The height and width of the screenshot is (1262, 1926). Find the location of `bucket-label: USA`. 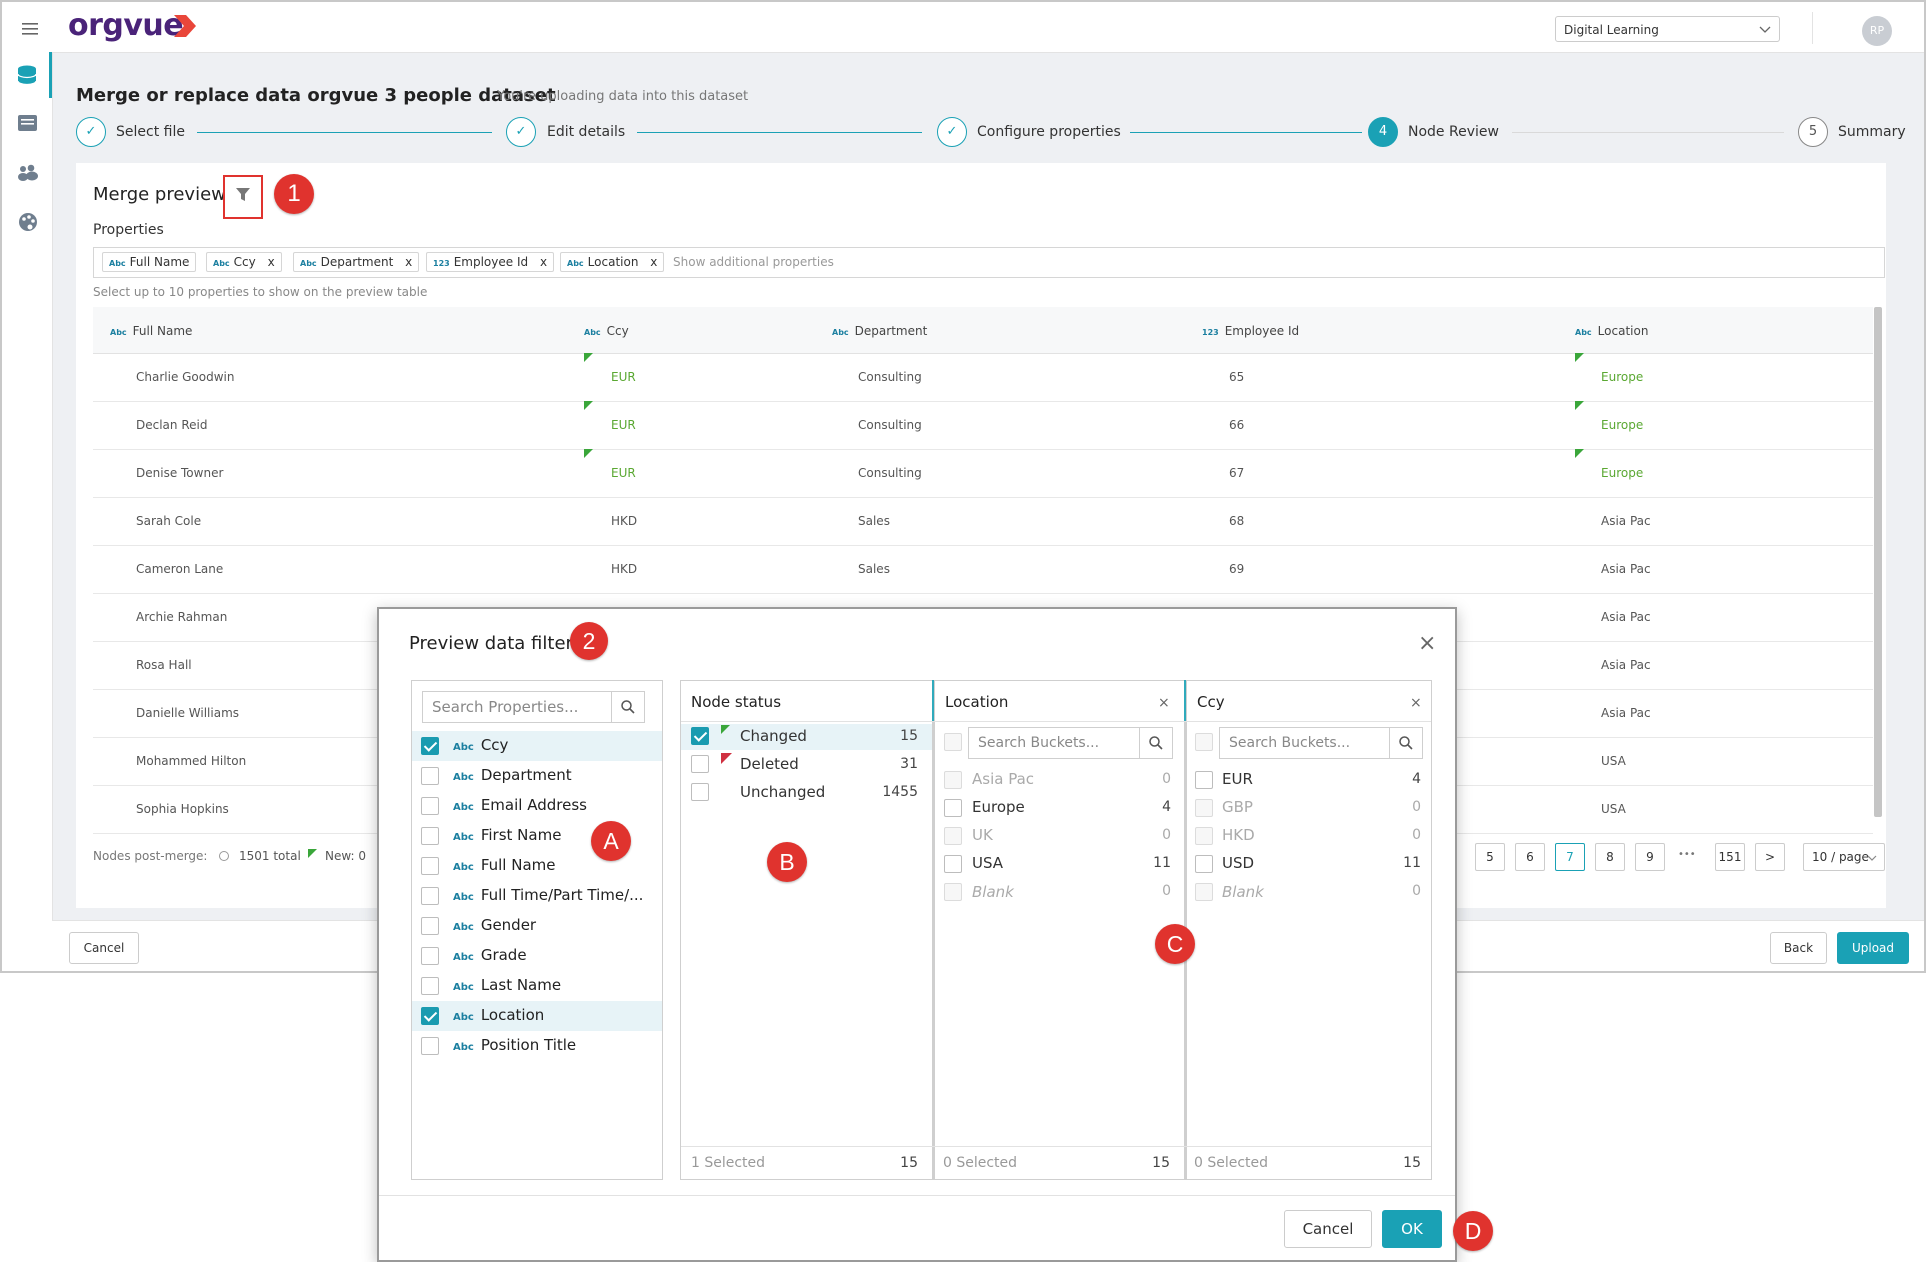

bucket-label: USA is located at coordinates (988, 863).